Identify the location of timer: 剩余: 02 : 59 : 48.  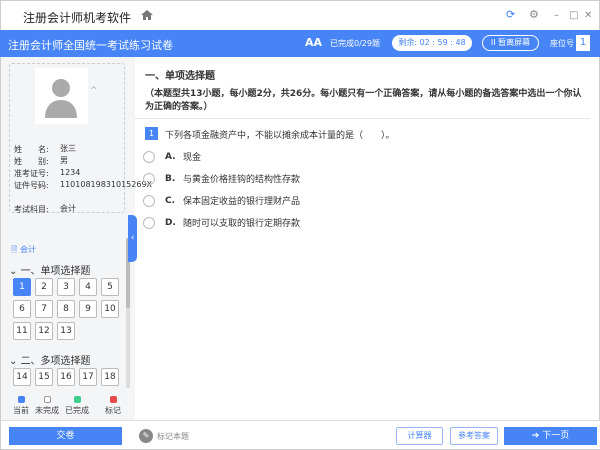
(432, 43).